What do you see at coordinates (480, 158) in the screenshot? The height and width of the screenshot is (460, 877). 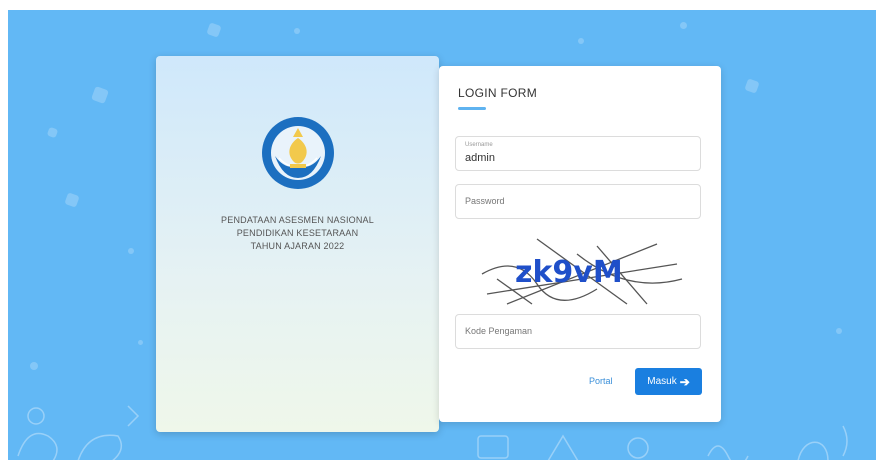 I see `username-value: admin` at bounding box center [480, 158].